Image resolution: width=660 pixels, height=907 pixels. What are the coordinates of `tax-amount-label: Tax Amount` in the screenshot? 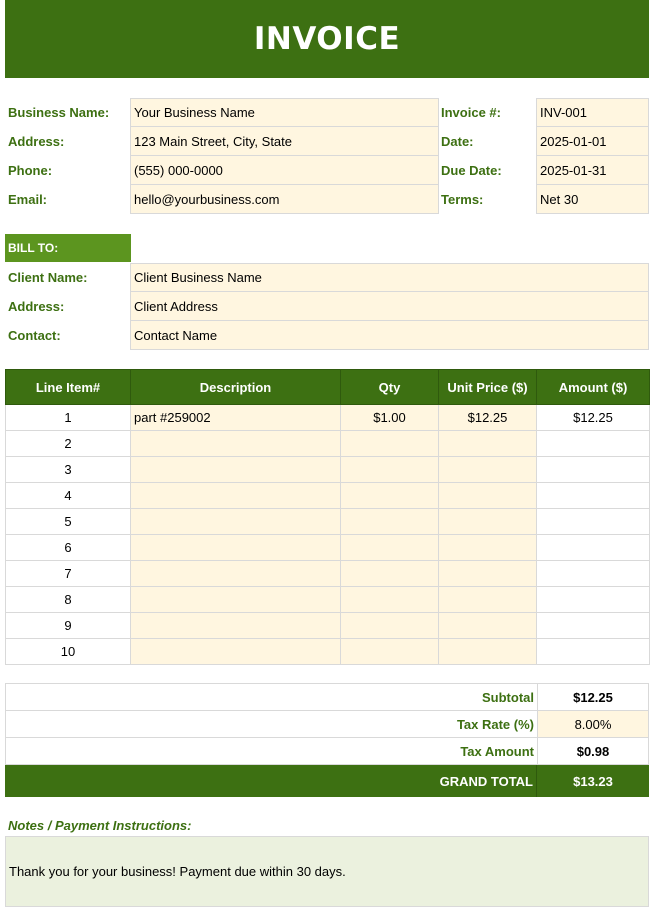 It's located at (272, 751).